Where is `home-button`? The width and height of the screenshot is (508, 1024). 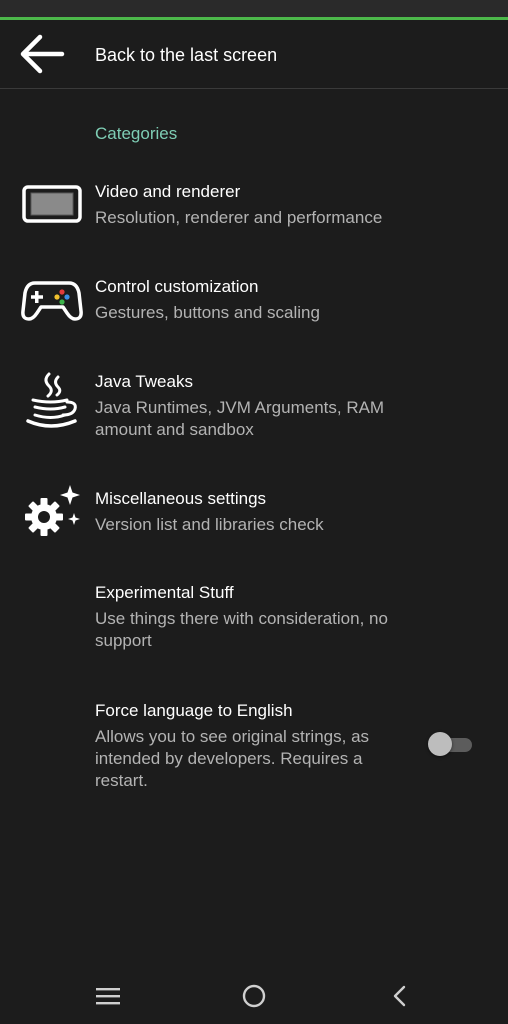 home-button is located at coordinates (254, 996).